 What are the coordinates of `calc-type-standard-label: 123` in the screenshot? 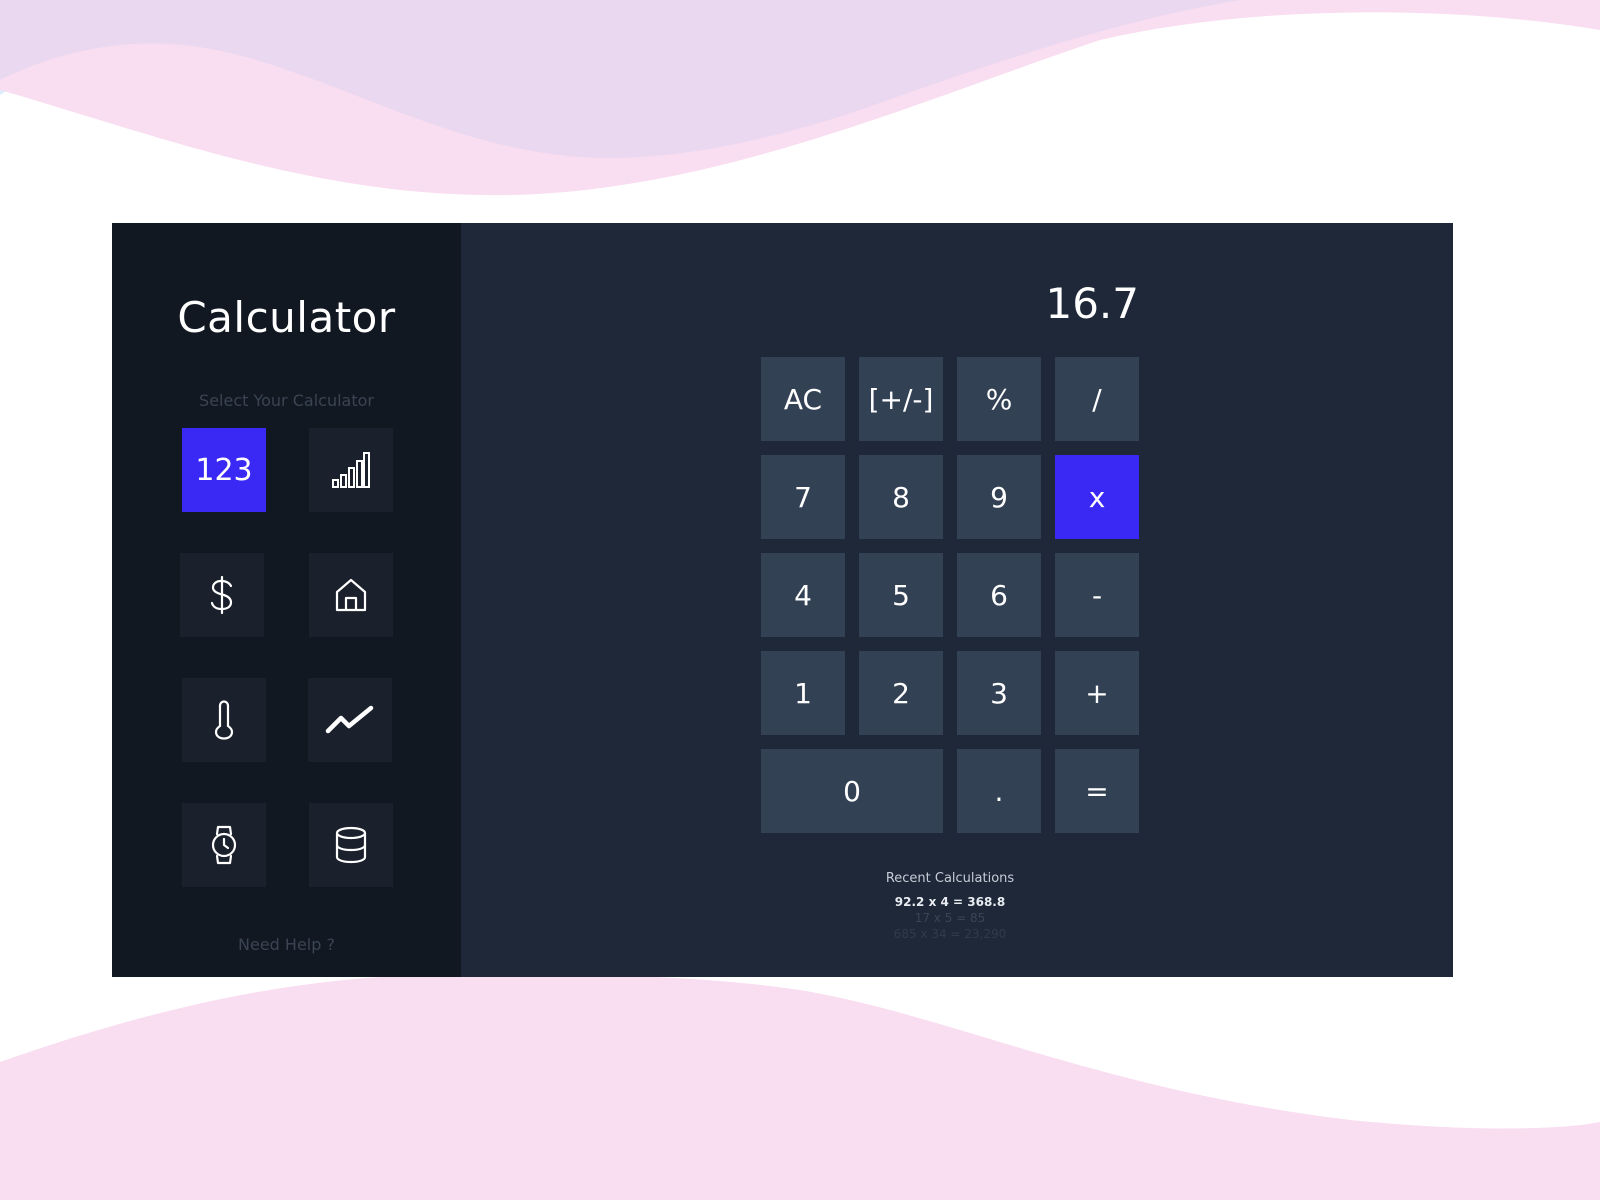 It's located at (224, 470).